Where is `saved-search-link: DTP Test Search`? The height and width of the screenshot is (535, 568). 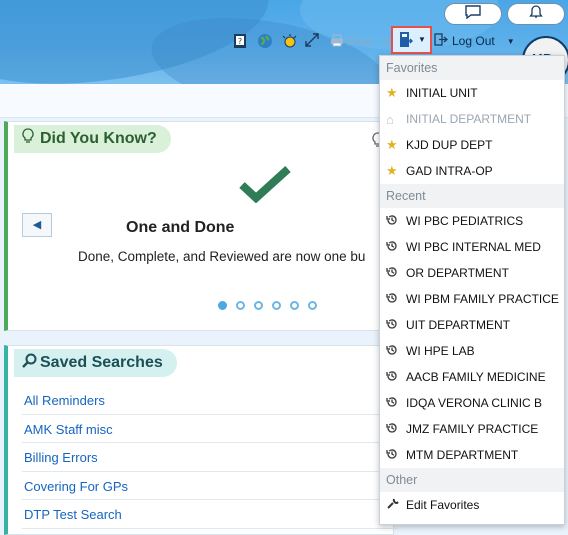
saved-search-link: DTP Test Search is located at coordinates (210, 514).